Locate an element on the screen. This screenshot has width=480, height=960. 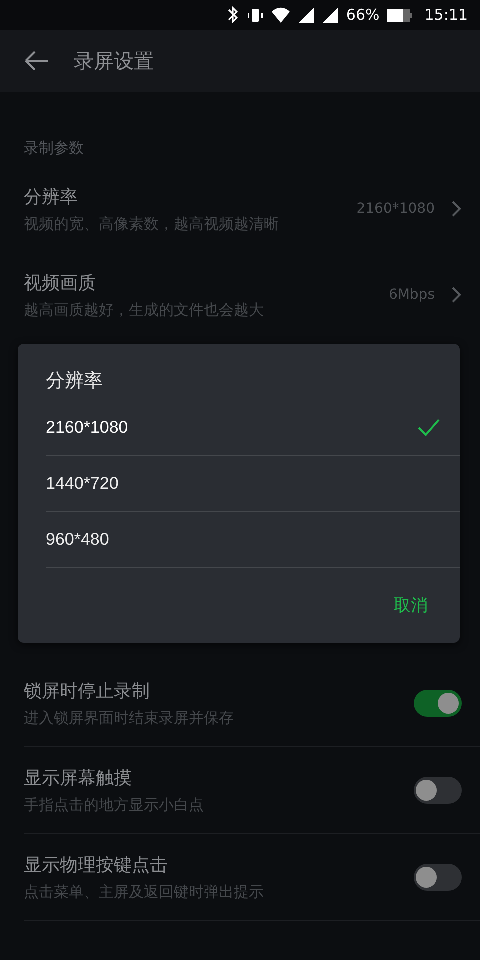
setting-description: 手指点击的地方显示小白点 is located at coordinates (114, 805).